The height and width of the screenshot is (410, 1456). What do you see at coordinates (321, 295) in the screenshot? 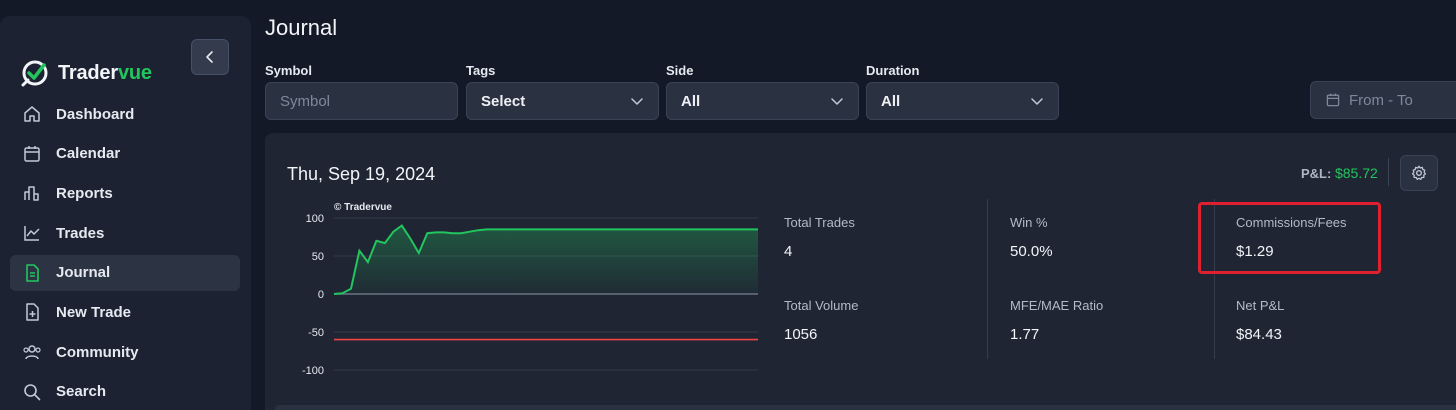
I see `y-tick-label: 0` at bounding box center [321, 295].